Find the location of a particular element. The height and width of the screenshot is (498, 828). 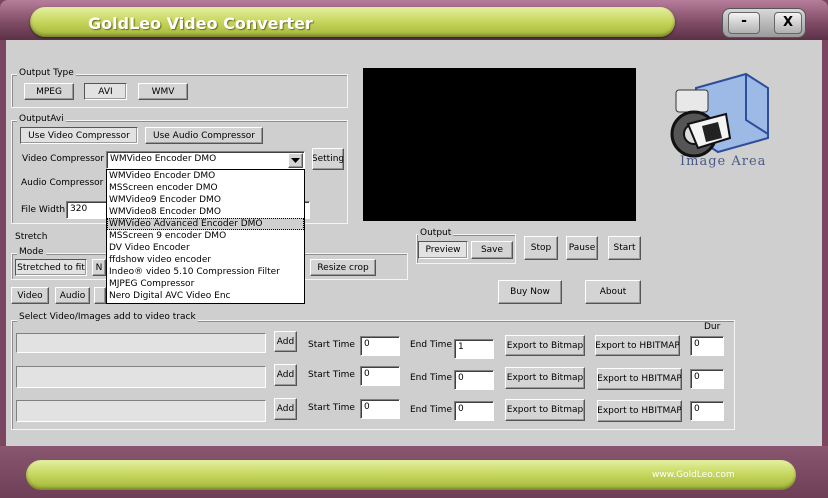

output-avi-label: OutputAvi is located at coordinates (41, 119).